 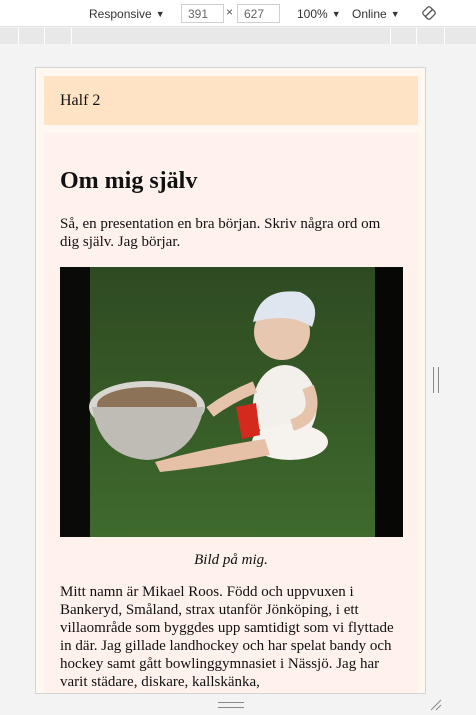 I want to click on page-title: Om mig själv, so click(x=129, y=181).